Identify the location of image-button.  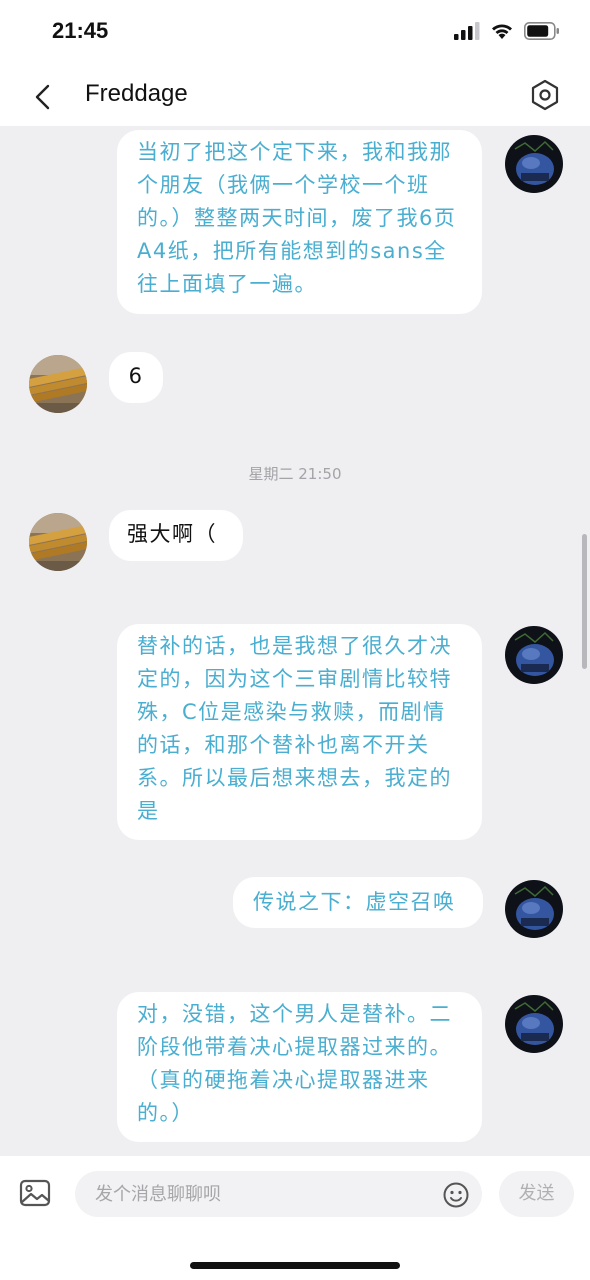
(35, 1193).